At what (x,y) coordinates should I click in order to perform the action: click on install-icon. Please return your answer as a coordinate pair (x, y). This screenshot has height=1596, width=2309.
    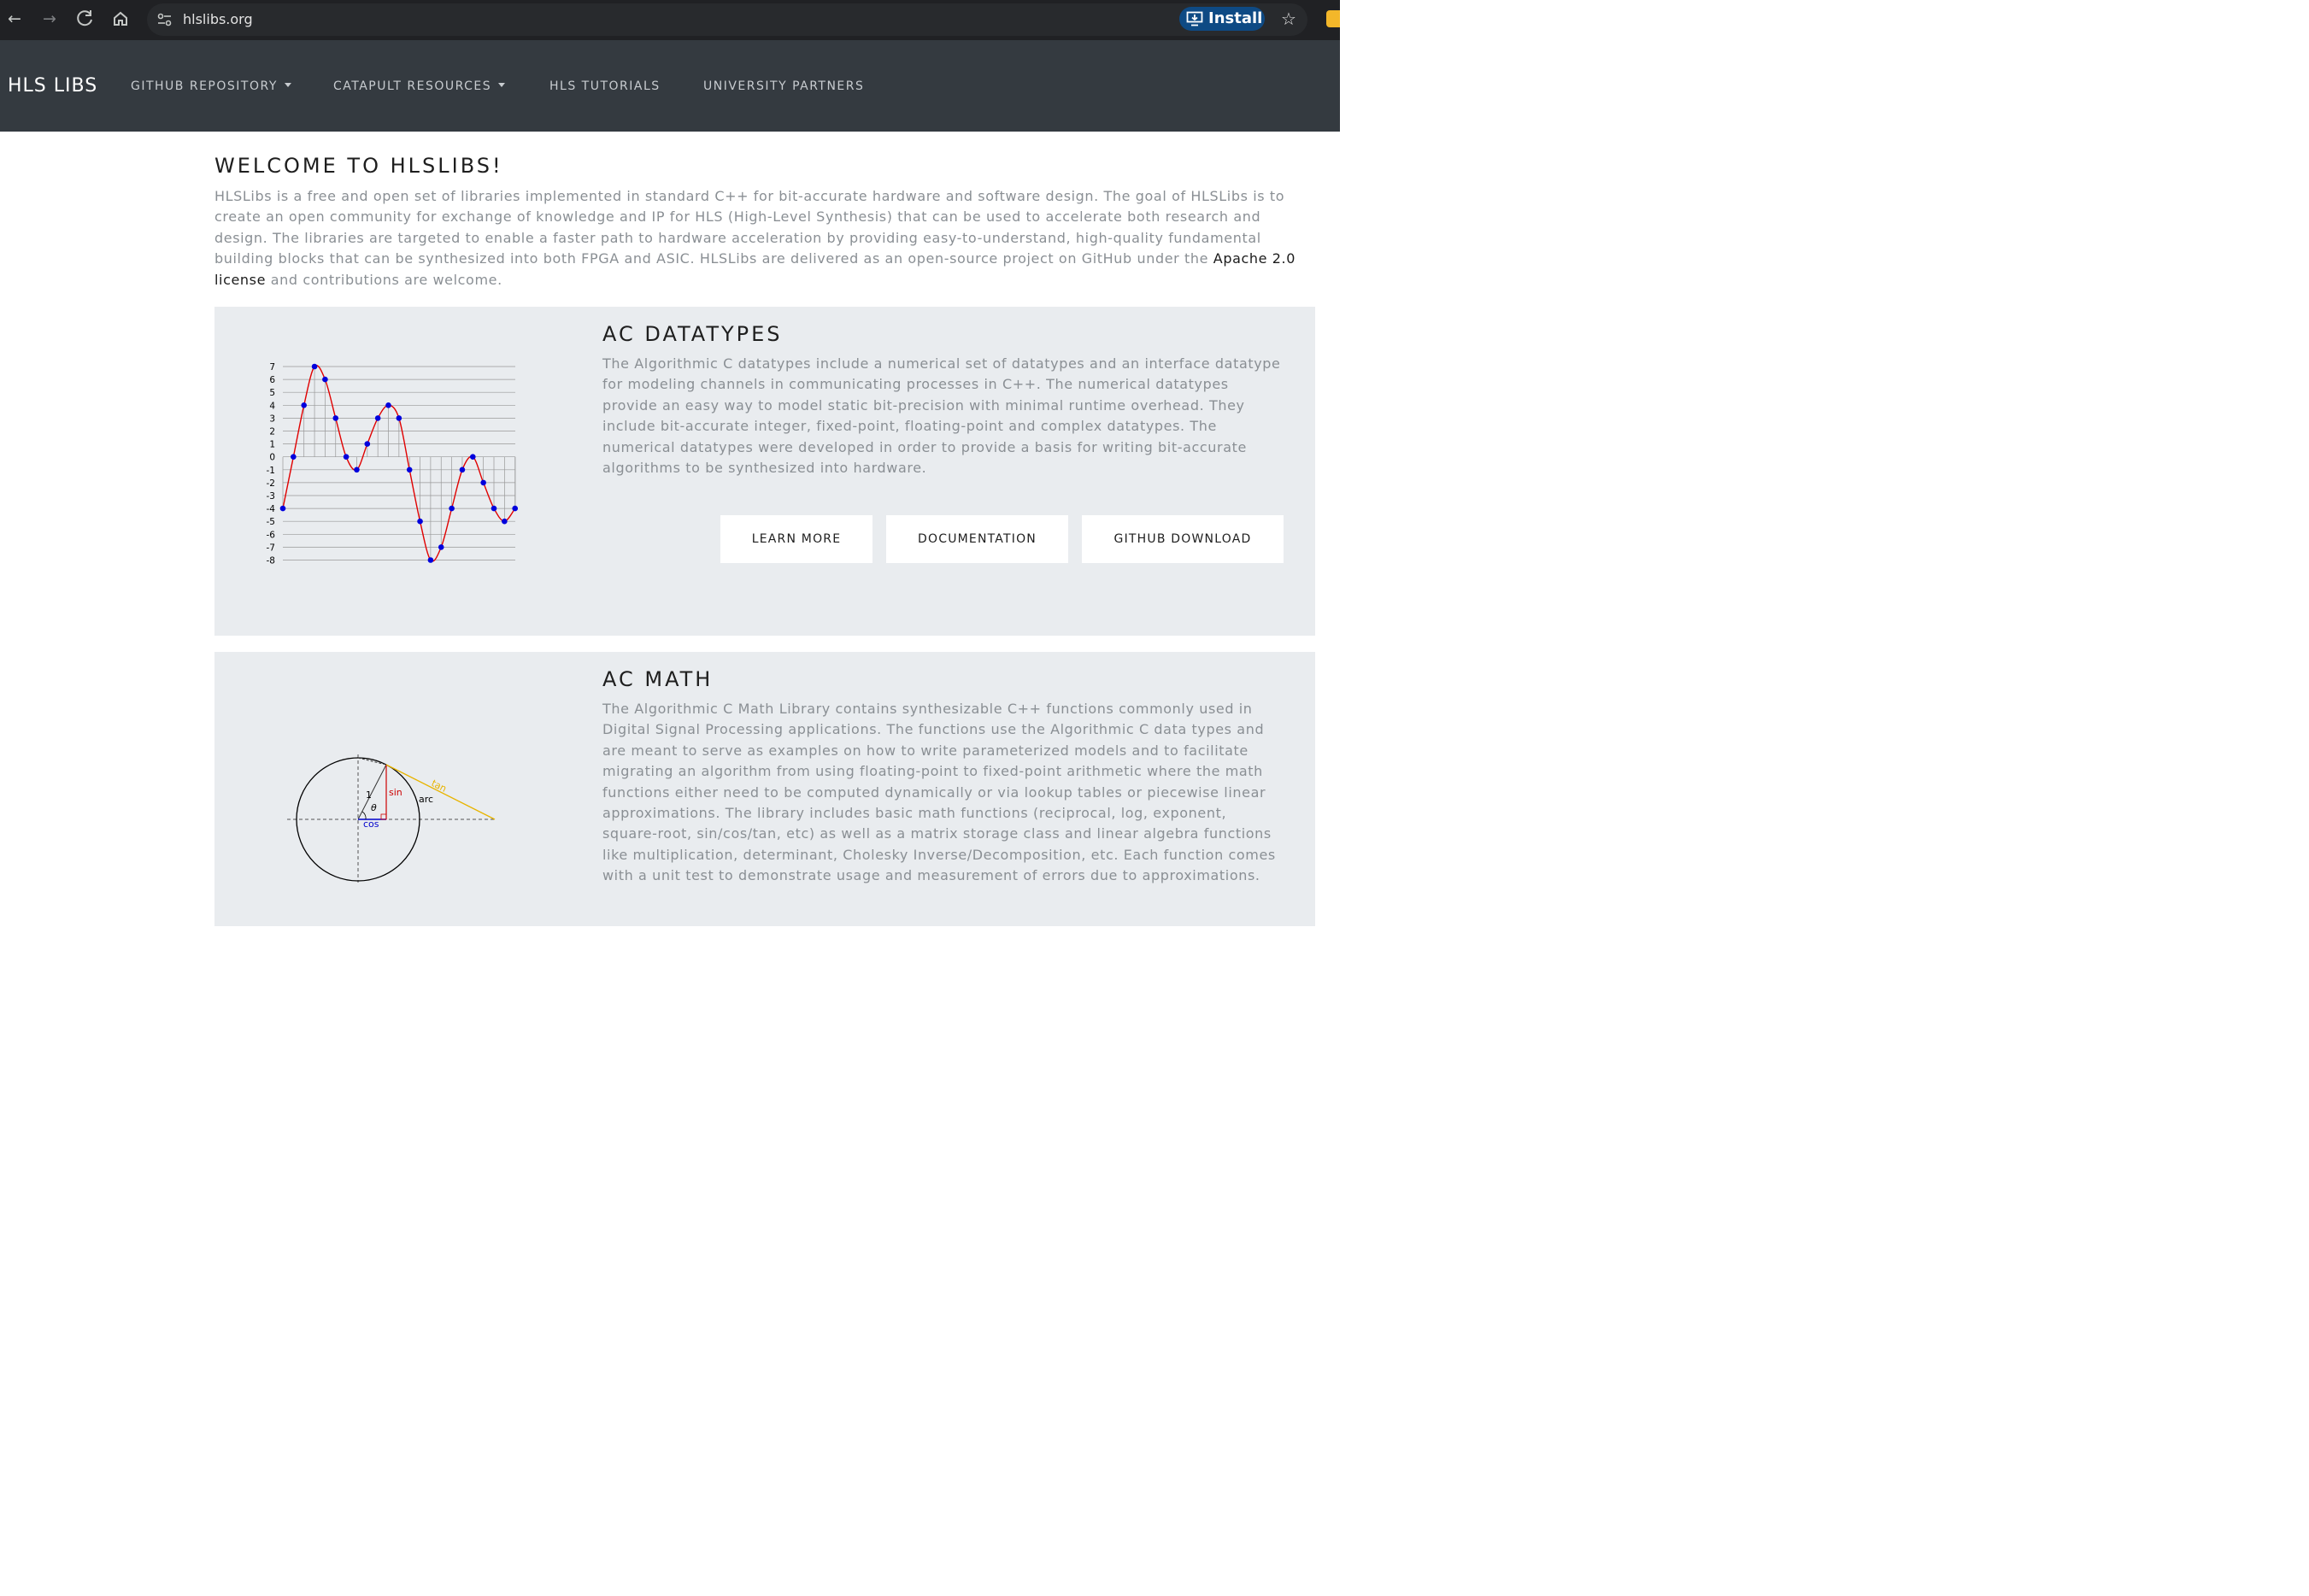
    Looking at the image, I should click on (1194, 18).